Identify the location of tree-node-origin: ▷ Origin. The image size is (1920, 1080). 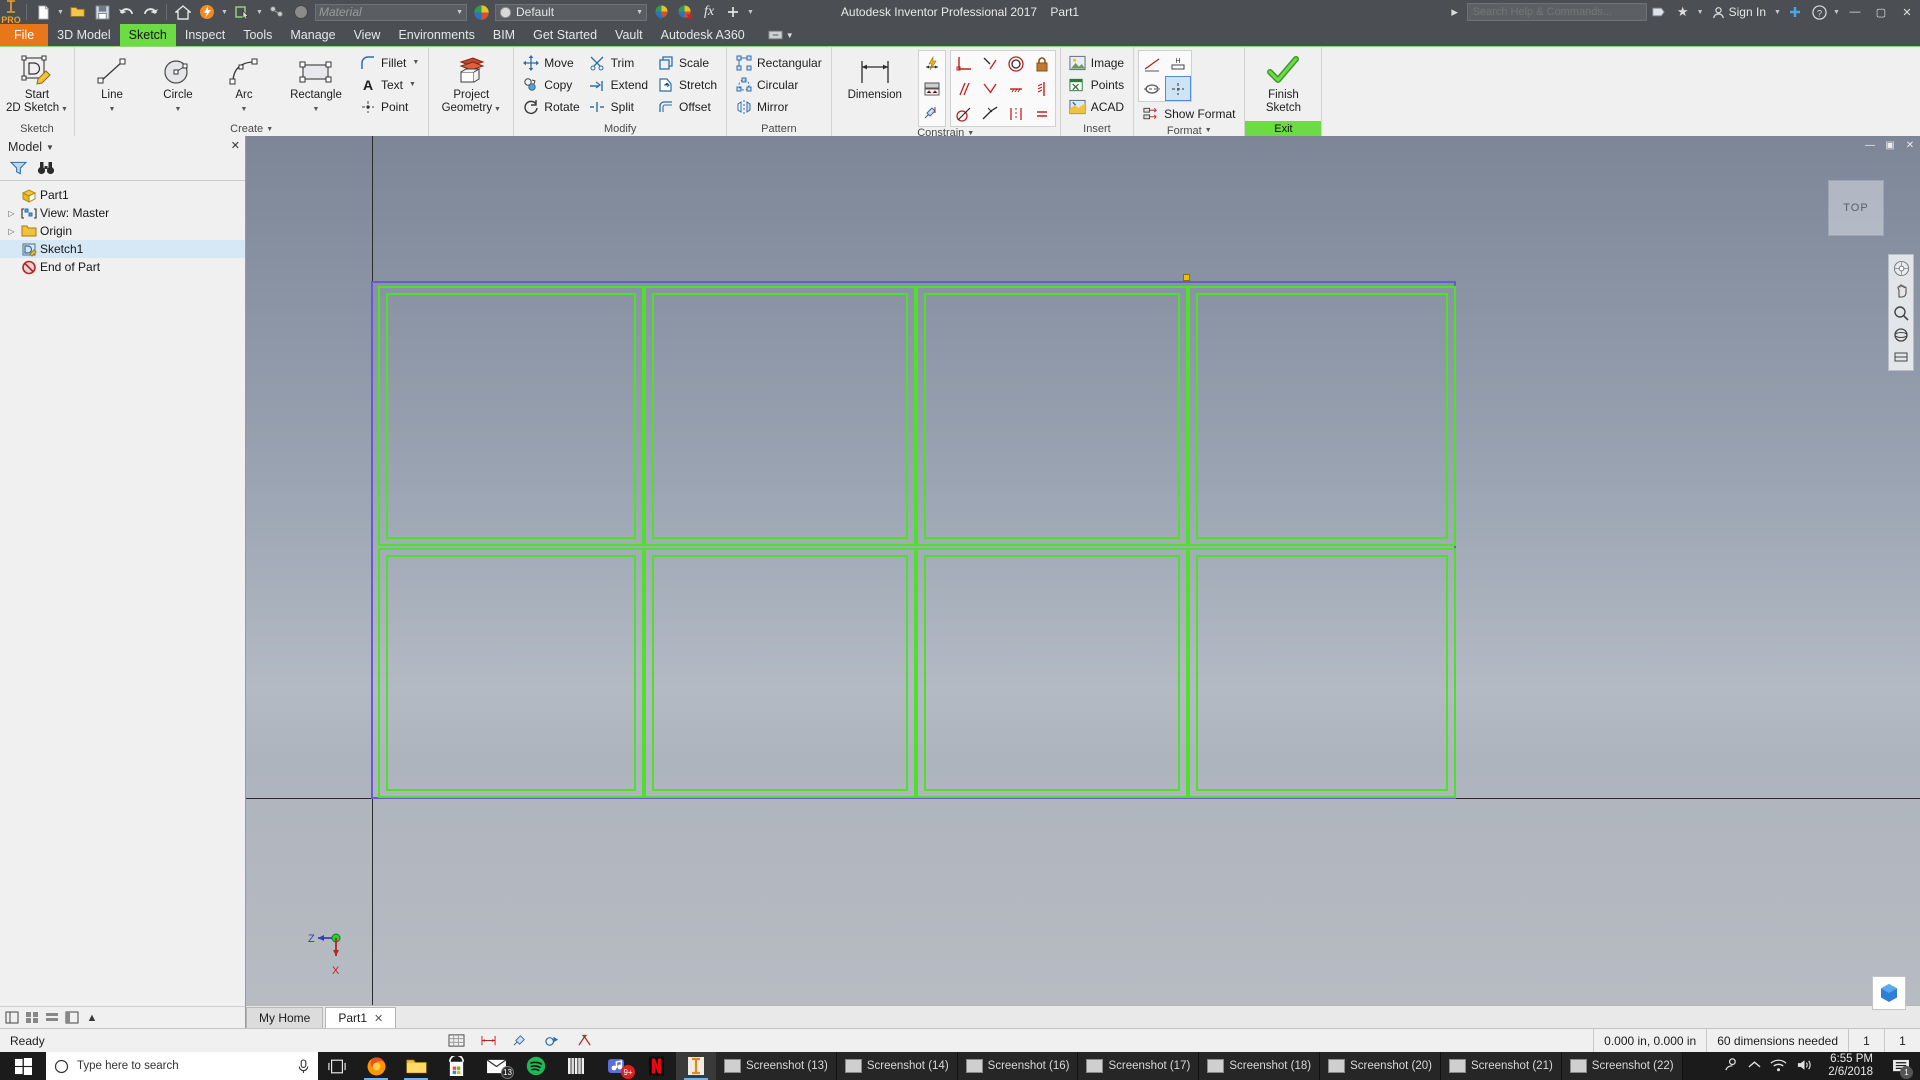
(122, 231).